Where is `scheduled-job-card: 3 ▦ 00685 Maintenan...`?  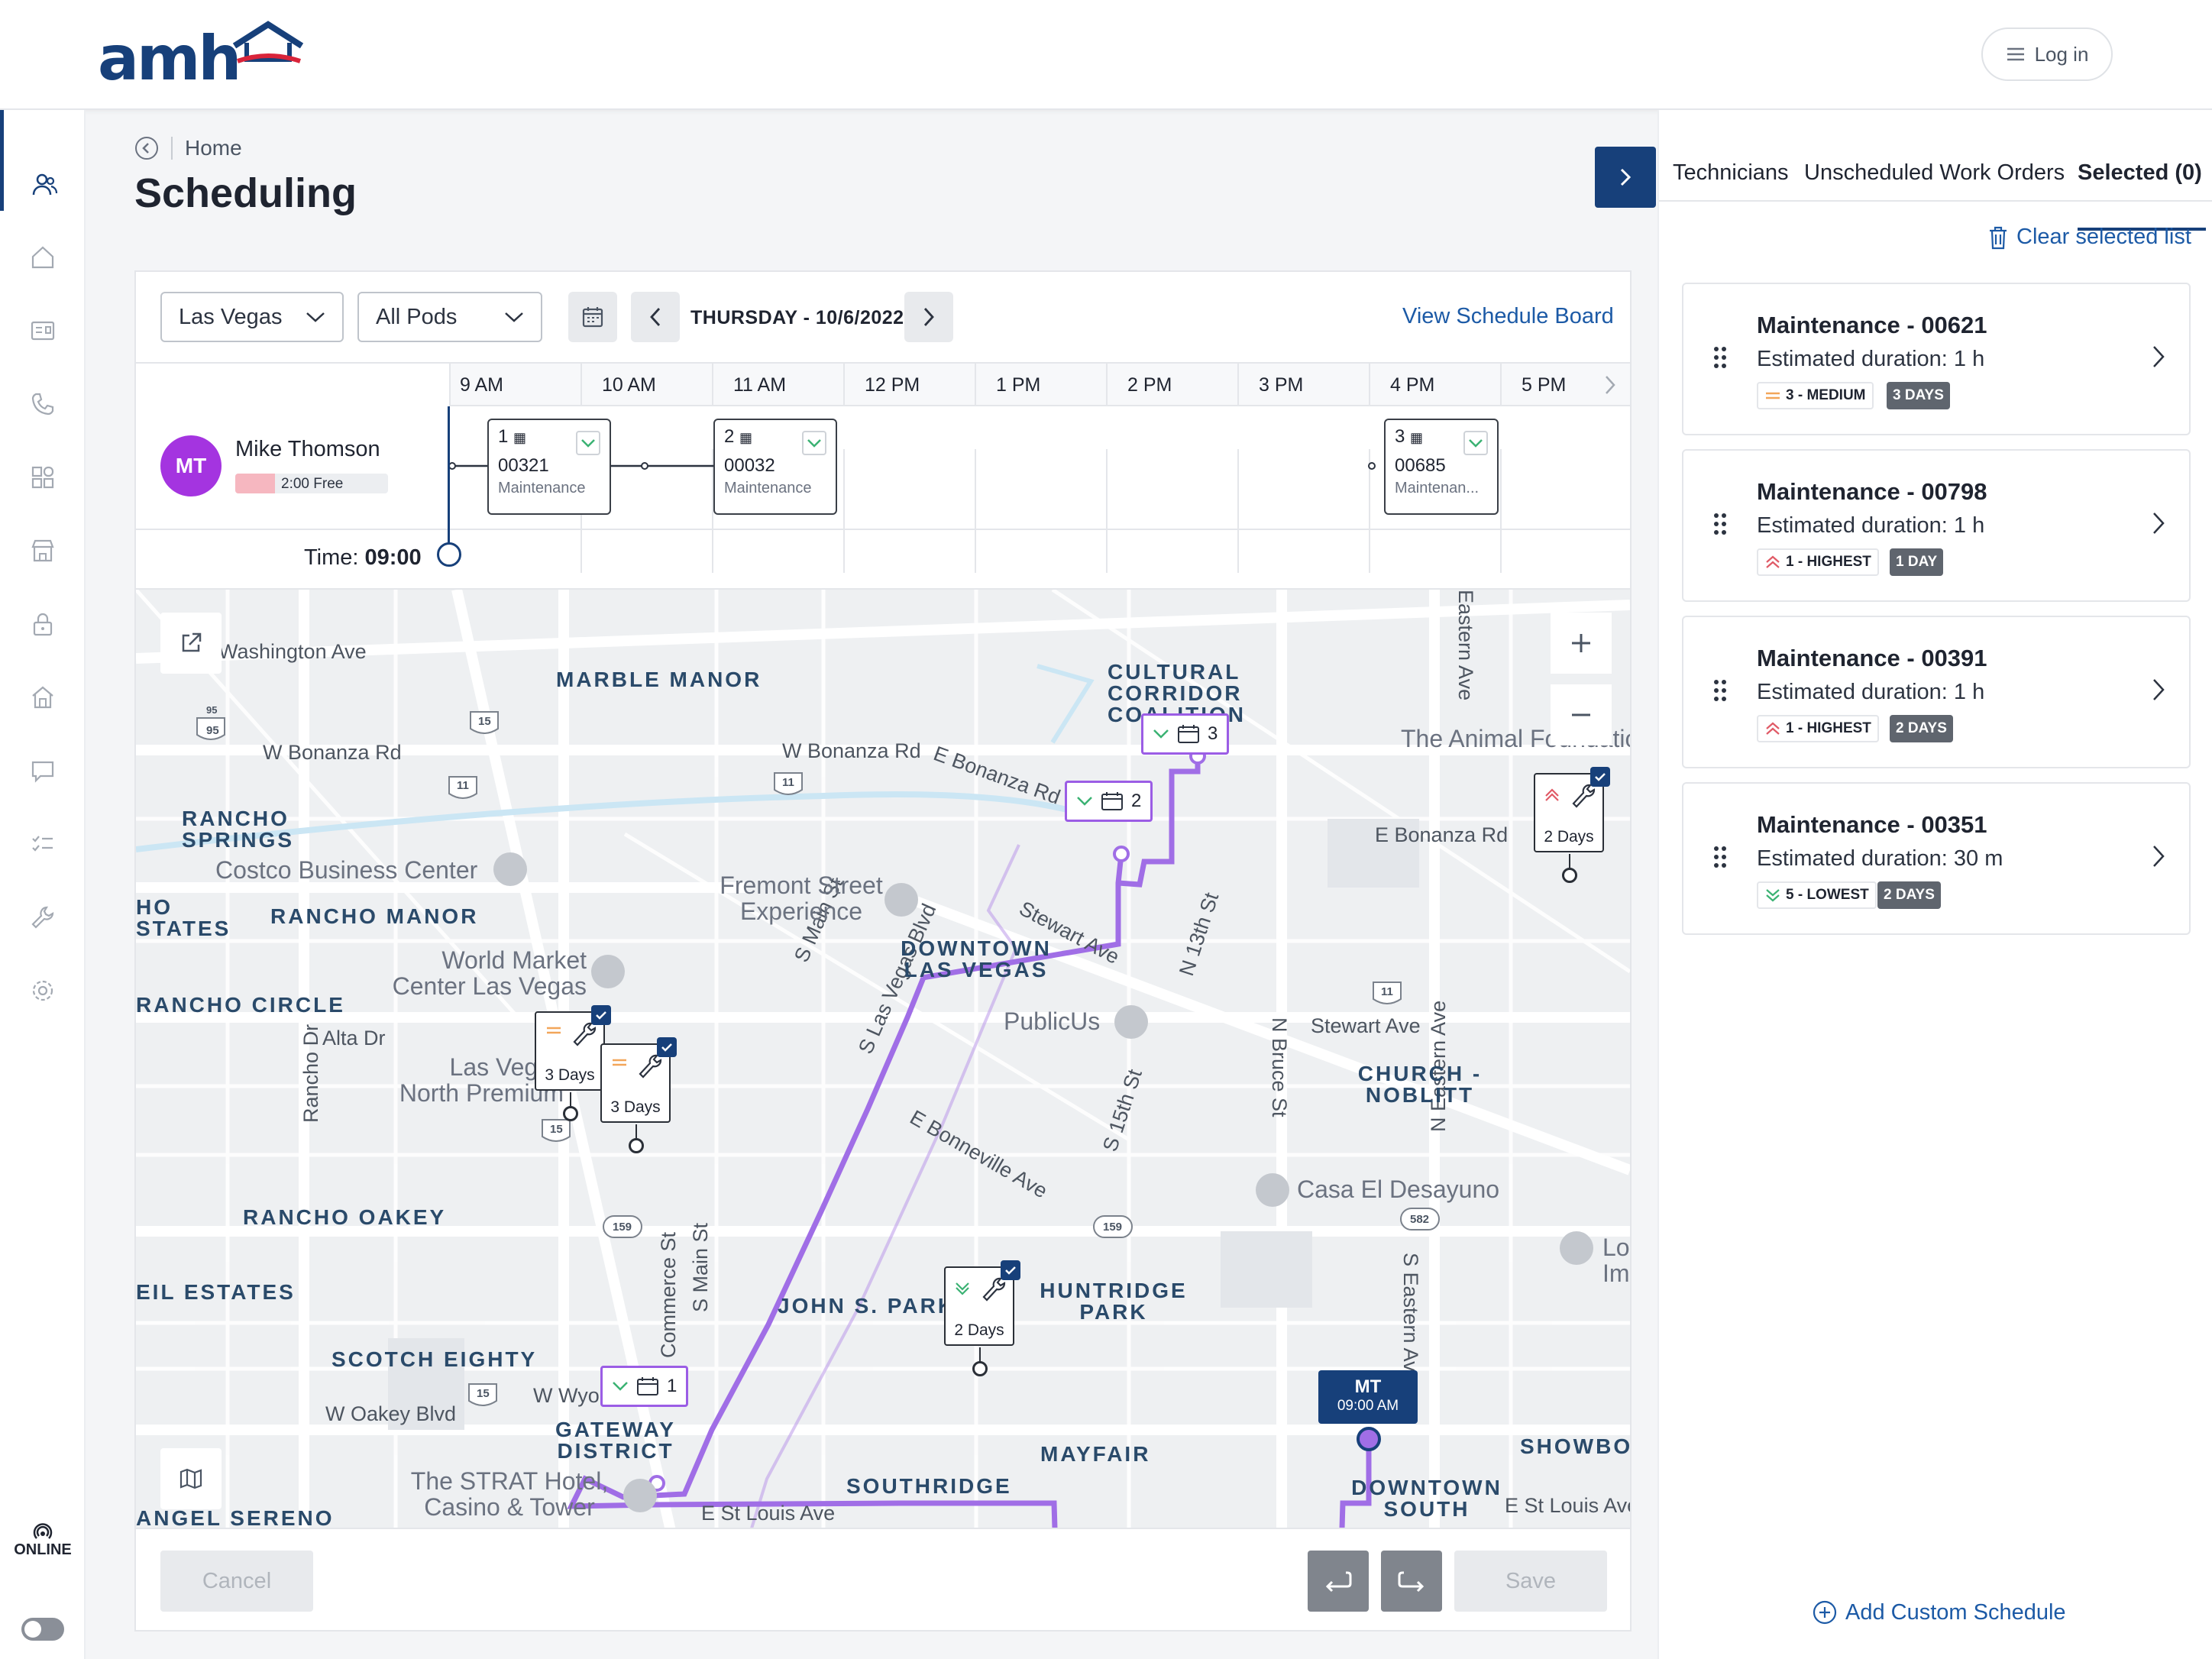 scheduled-job-card: 3 ▦ 00685 Maintenan... is located at coordinates (1441, 467).